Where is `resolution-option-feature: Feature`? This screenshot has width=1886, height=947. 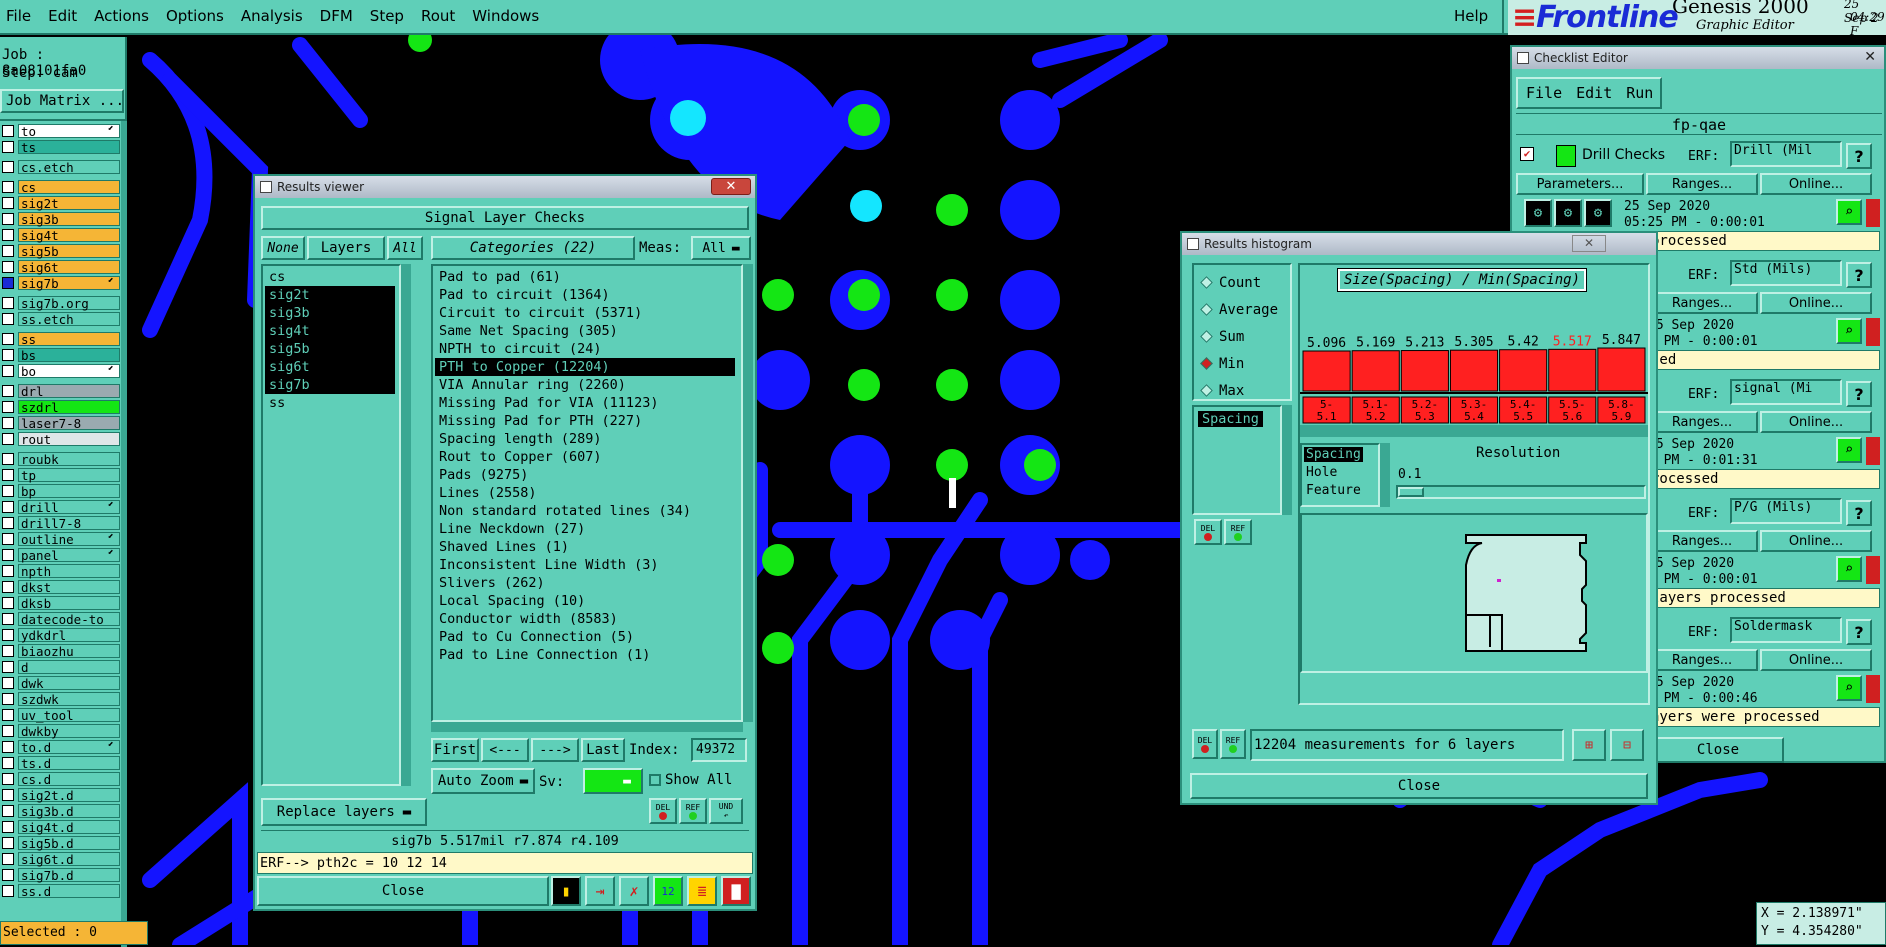 resolution-option-feature: Feature is located at coordinates (1333, 490).